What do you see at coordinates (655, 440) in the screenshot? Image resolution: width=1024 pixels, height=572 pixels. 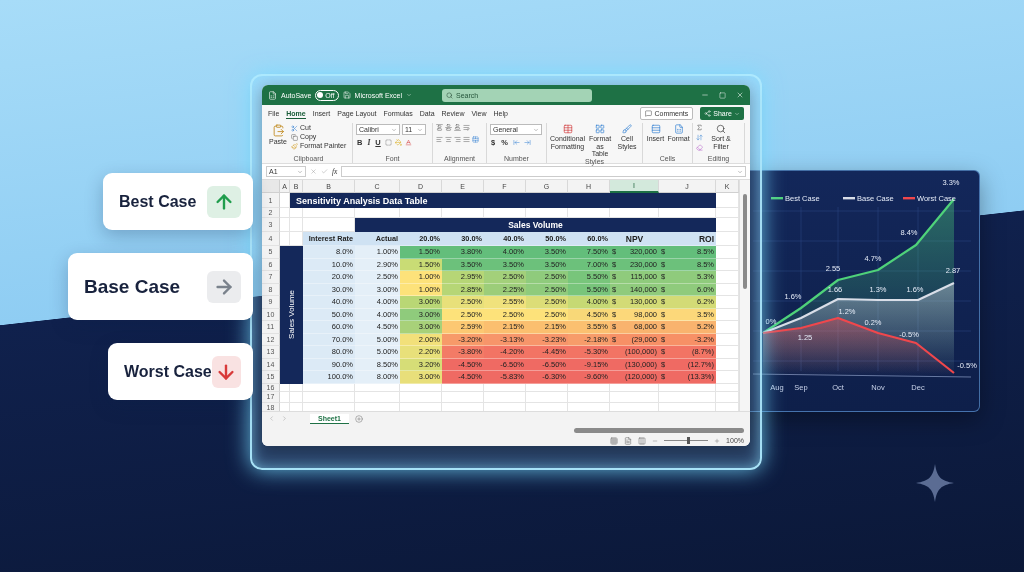 I see `zoom-out-icon` at bounding box center [655, 440].